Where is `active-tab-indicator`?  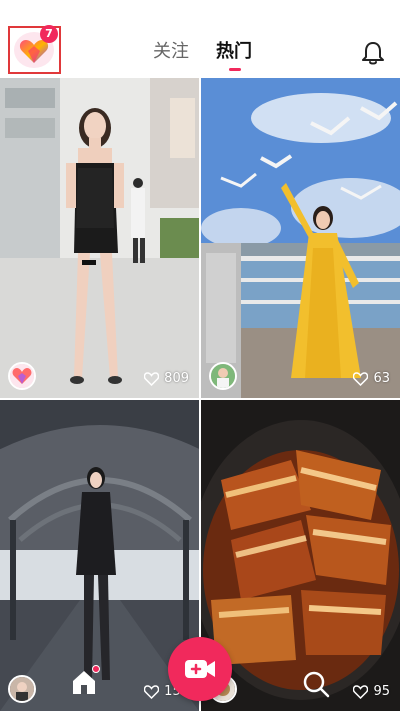
active-tab-indicator is located at coordinates (235, 69).